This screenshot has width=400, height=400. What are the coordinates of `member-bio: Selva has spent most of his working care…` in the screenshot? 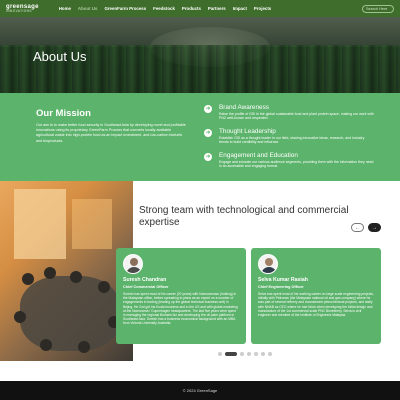 It's located at (316, 305).